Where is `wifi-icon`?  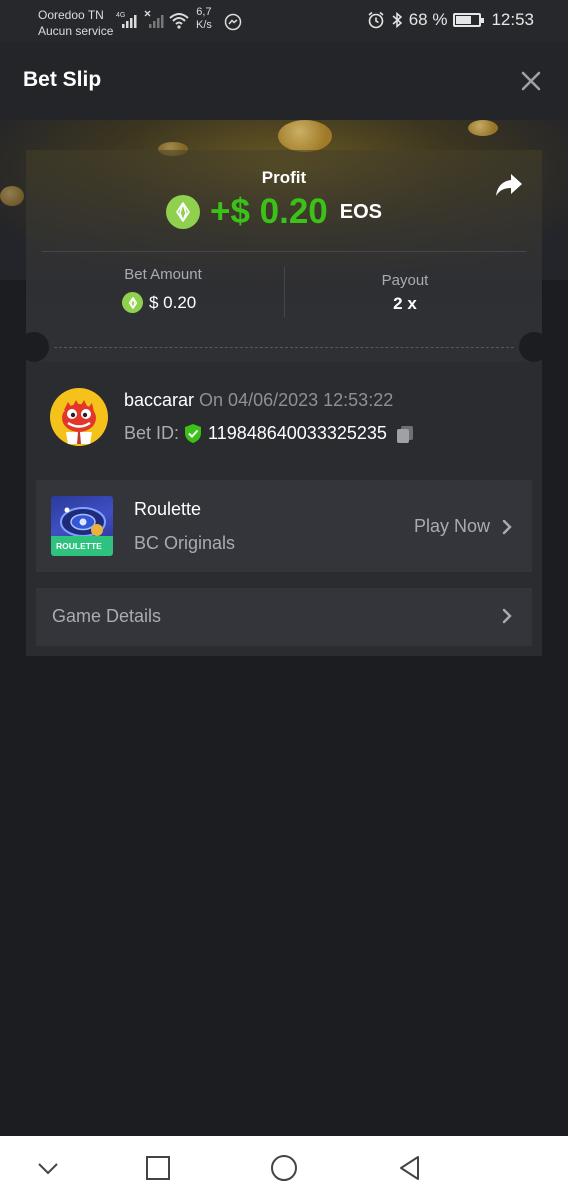
wifi-icon is located at coordinates (179, 21).